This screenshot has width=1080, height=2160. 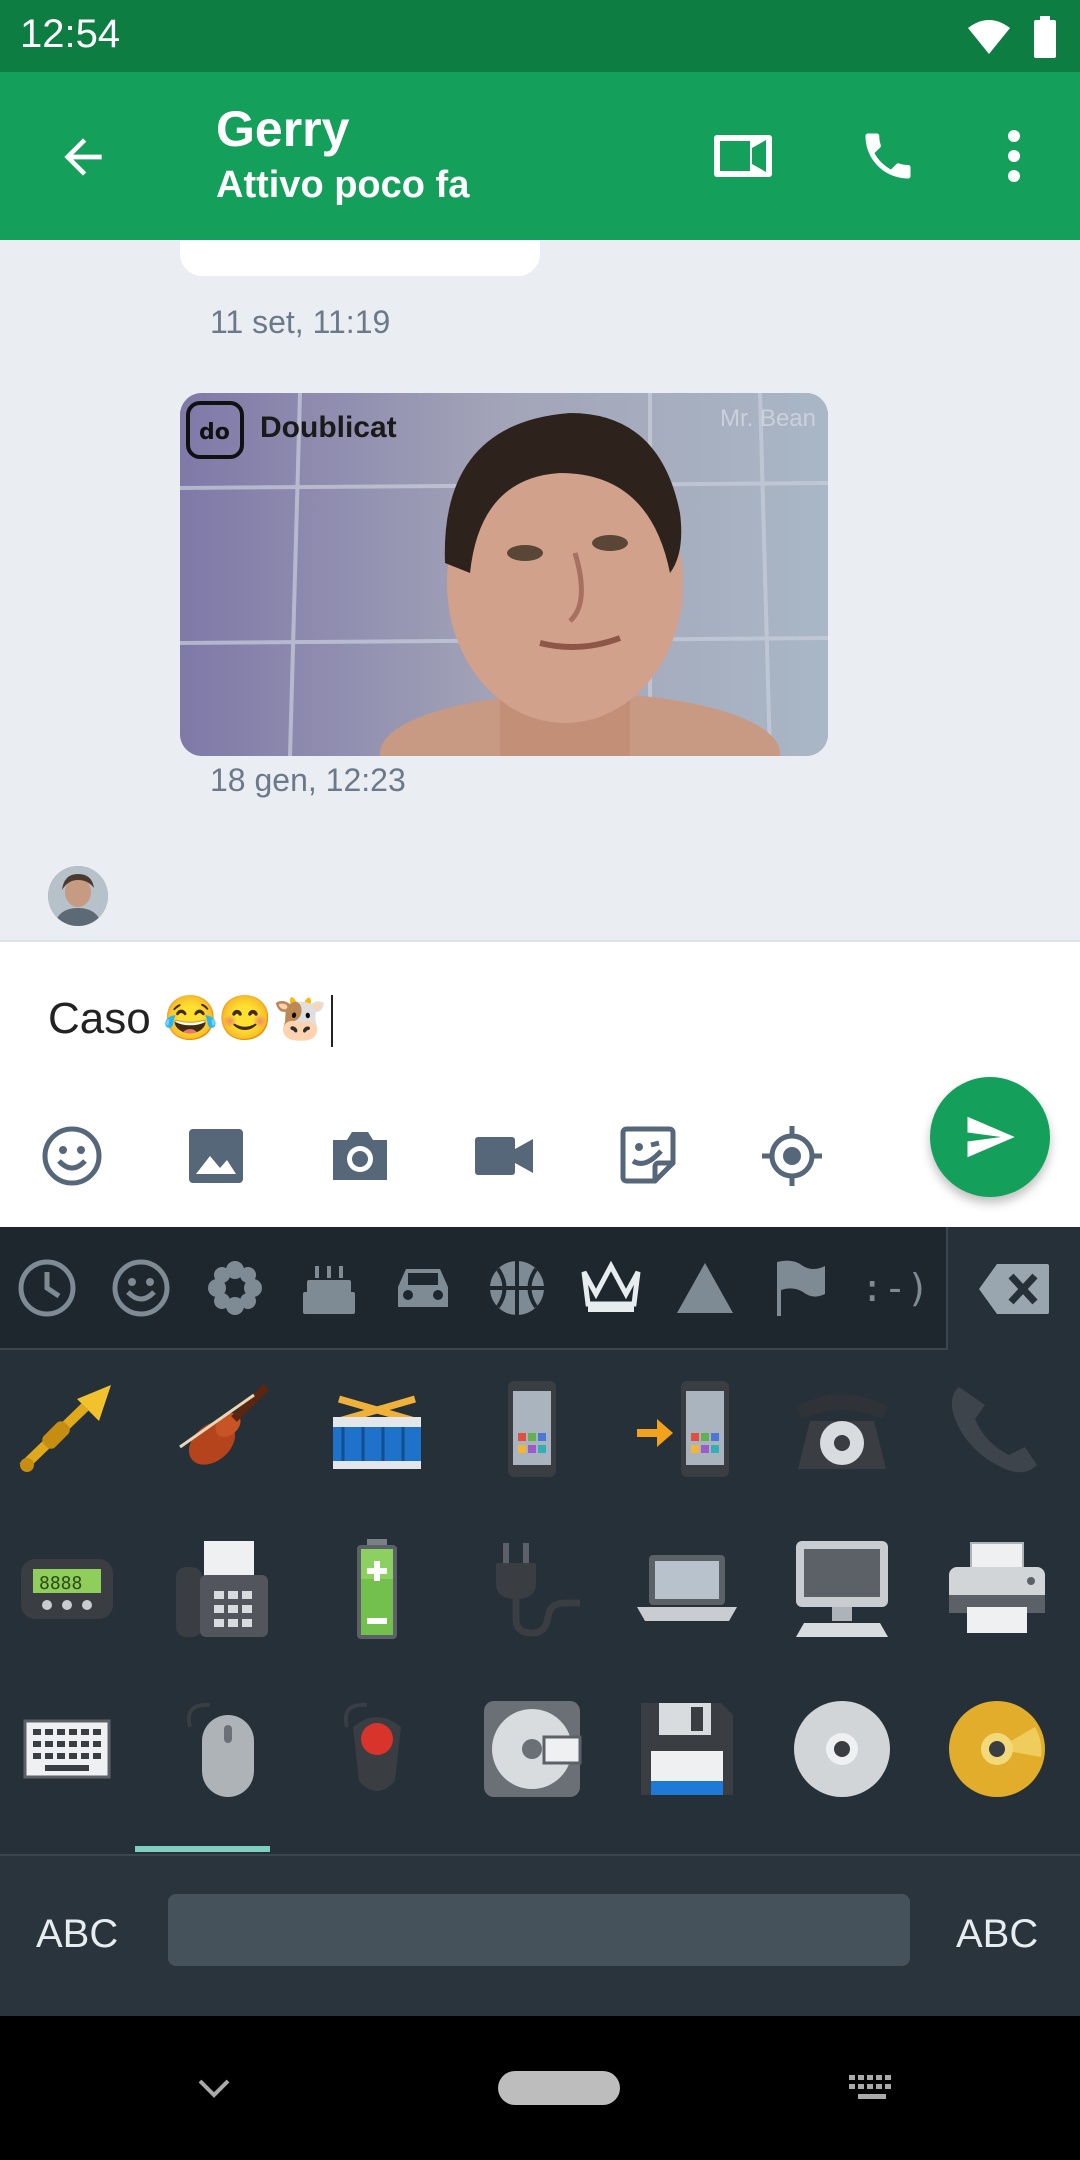 I want to click on gif-watermark-source: Mr. Bean, so click(x=767, y=418).